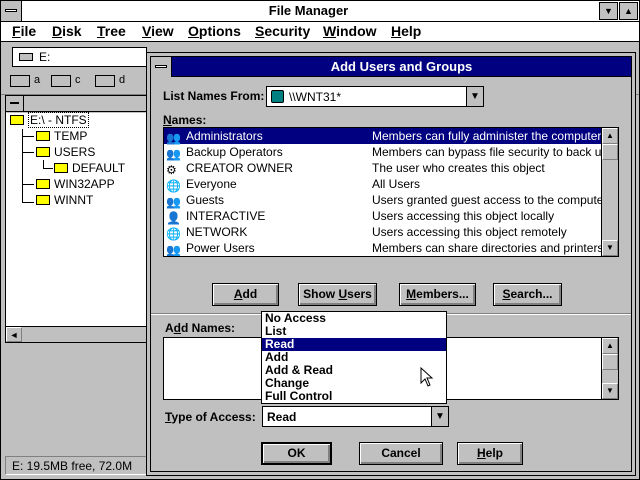 This screenshot has width=640, height=480. What do you see at coordinates (354, 396) in the screenshot?
I see `access-option-full-control: Full Control` at bounding box center [354, 396].